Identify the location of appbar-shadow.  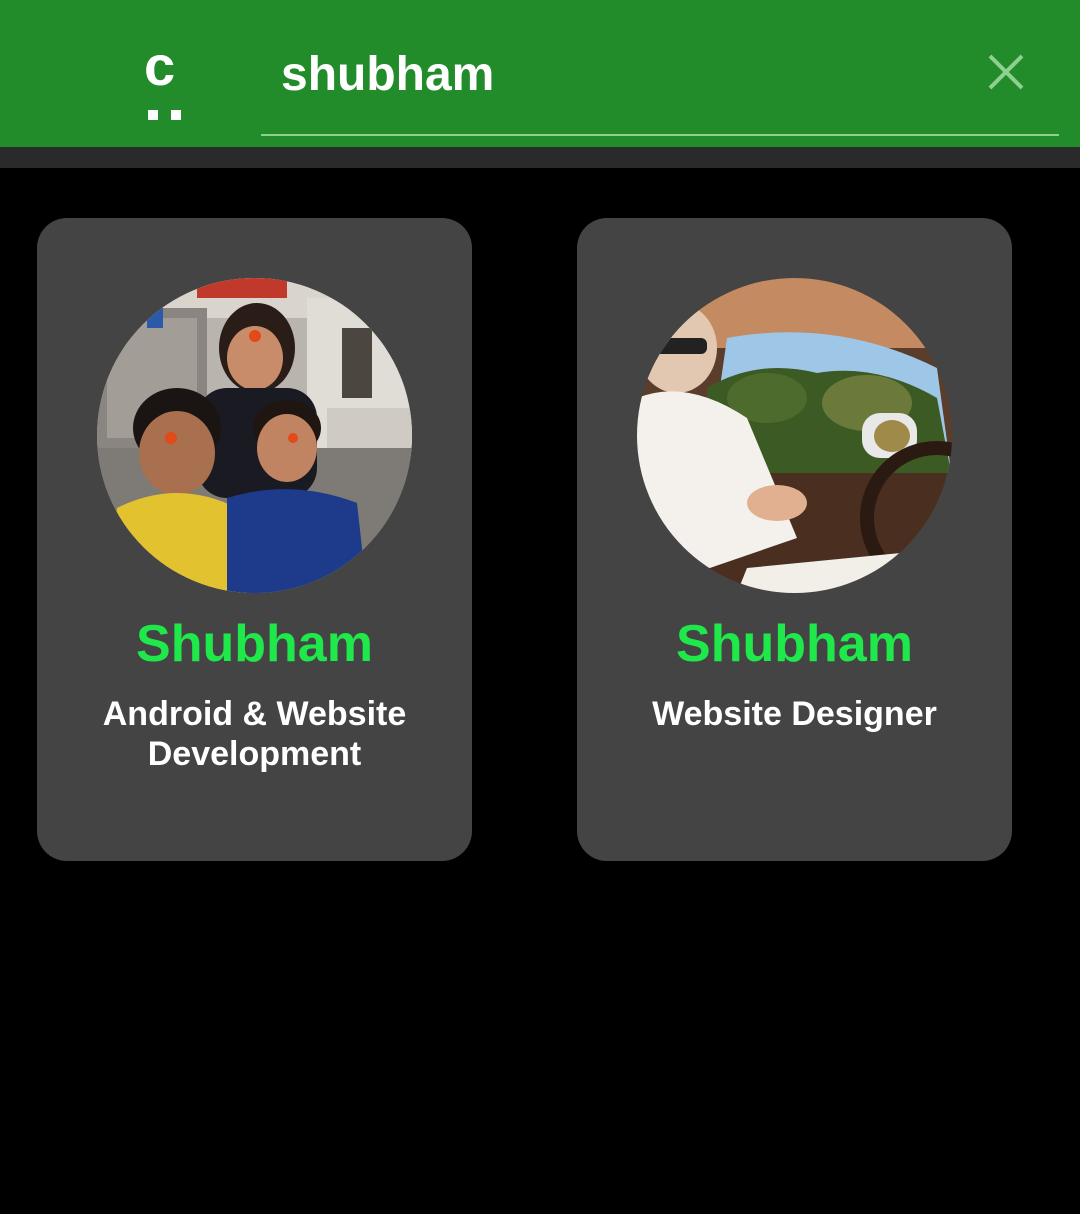
(540, 157).